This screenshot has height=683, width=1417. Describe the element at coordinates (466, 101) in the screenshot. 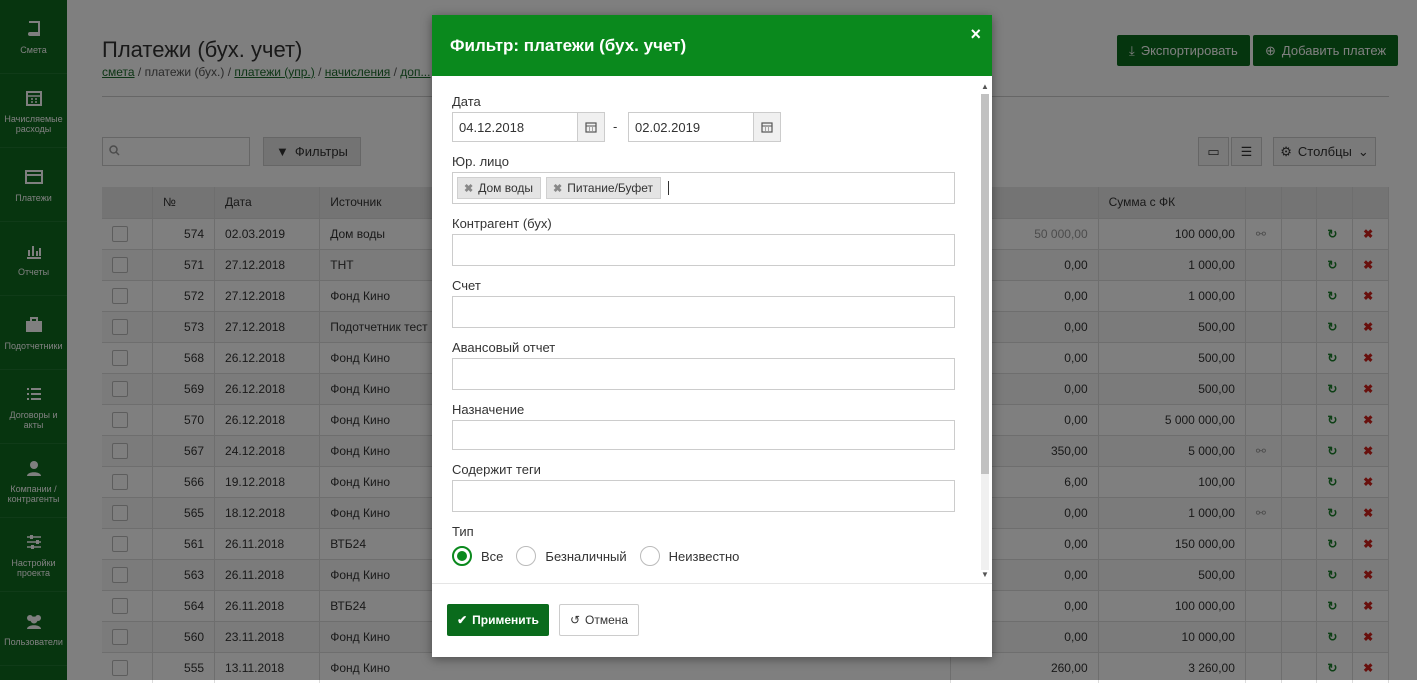

I see `date-label: Дата` at that location.